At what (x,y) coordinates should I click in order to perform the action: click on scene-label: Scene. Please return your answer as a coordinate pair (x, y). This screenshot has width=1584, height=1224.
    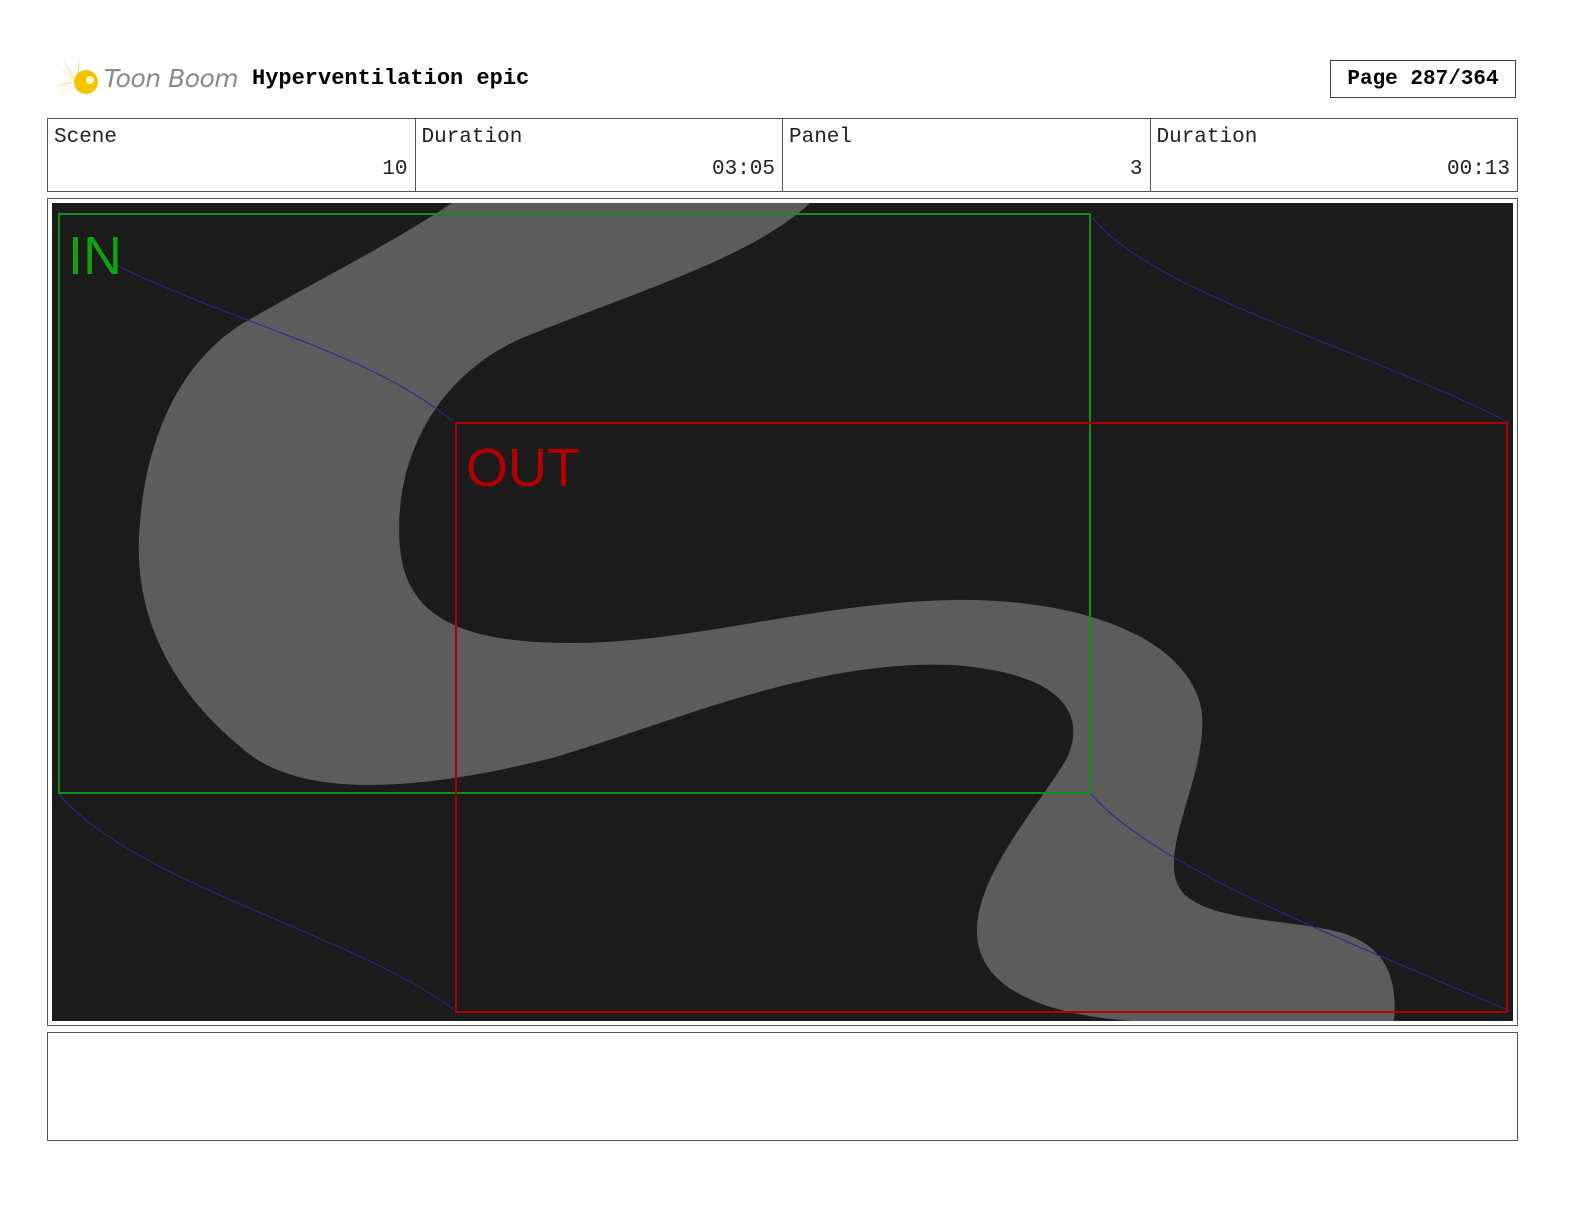
    Looking at the image, I should click on (86, 137).